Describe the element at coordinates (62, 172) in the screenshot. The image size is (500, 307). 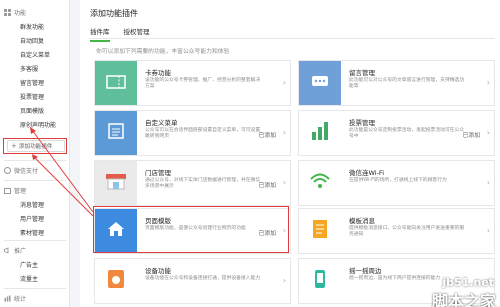
I see `annotation-arrows` at that location.